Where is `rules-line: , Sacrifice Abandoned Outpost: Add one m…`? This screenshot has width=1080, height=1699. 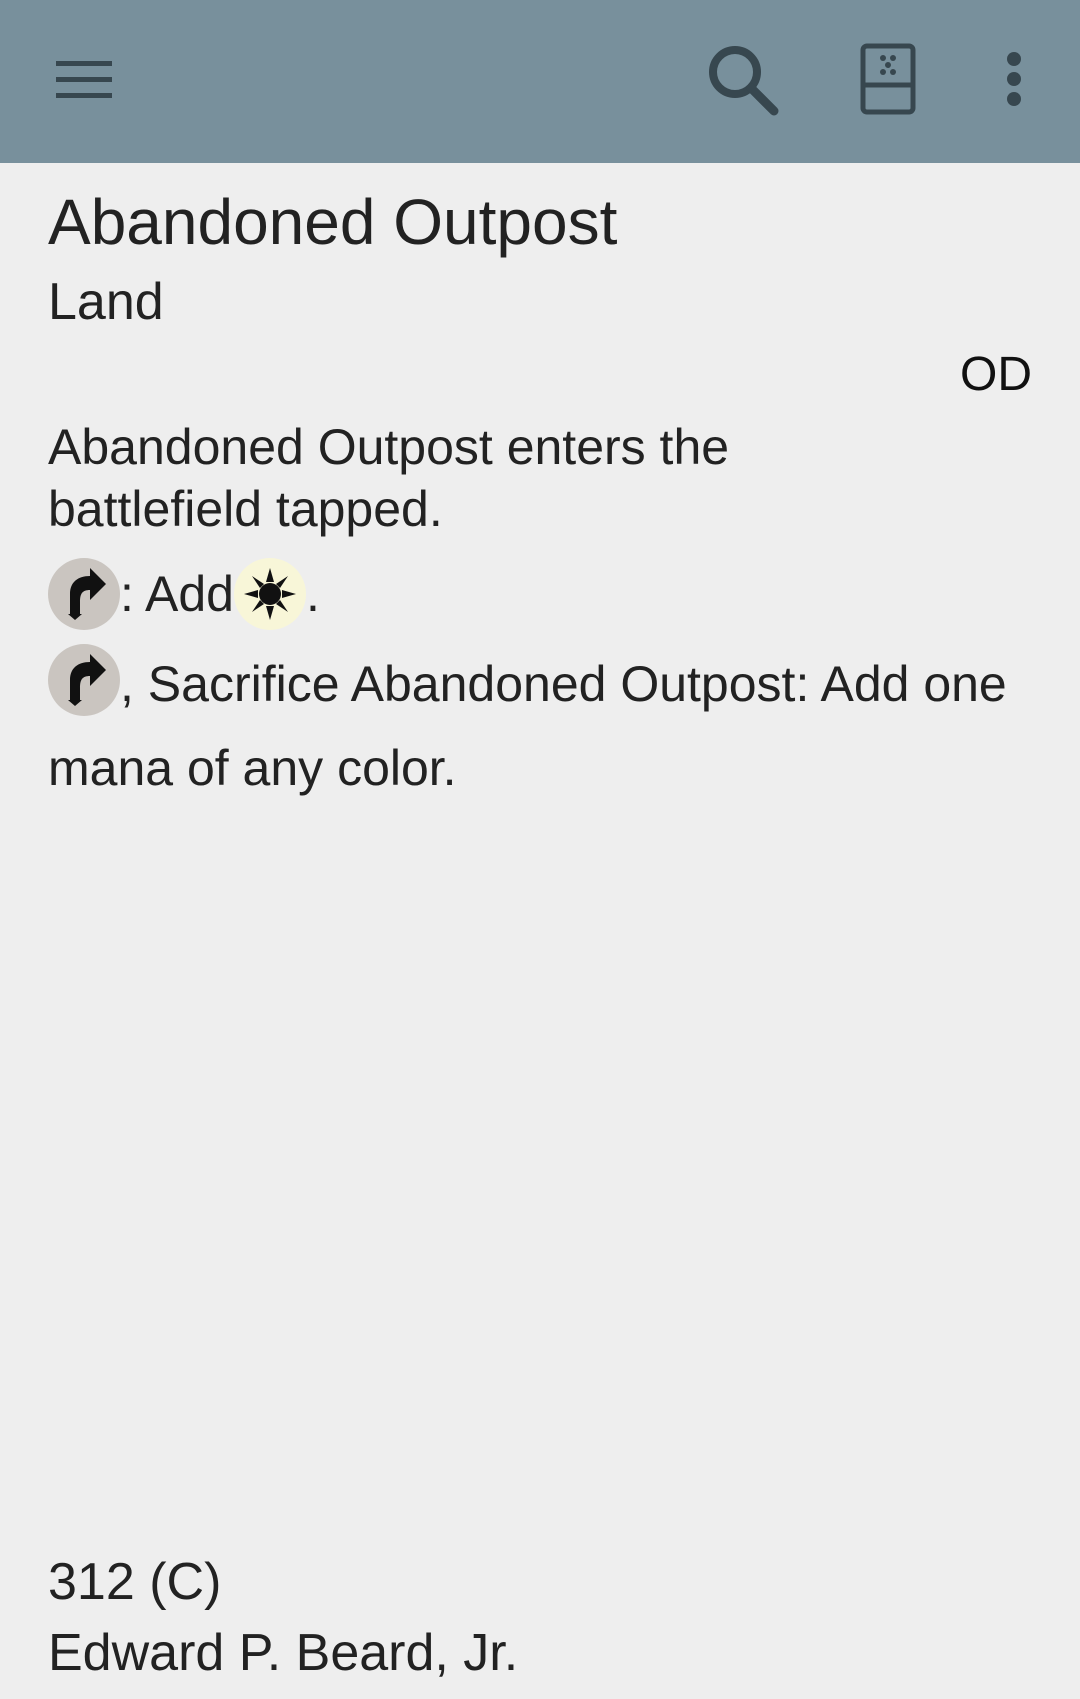
rules-line: , Sacrifice Abandoned Outpost: Add one m… is located at coordinates (543, 726).